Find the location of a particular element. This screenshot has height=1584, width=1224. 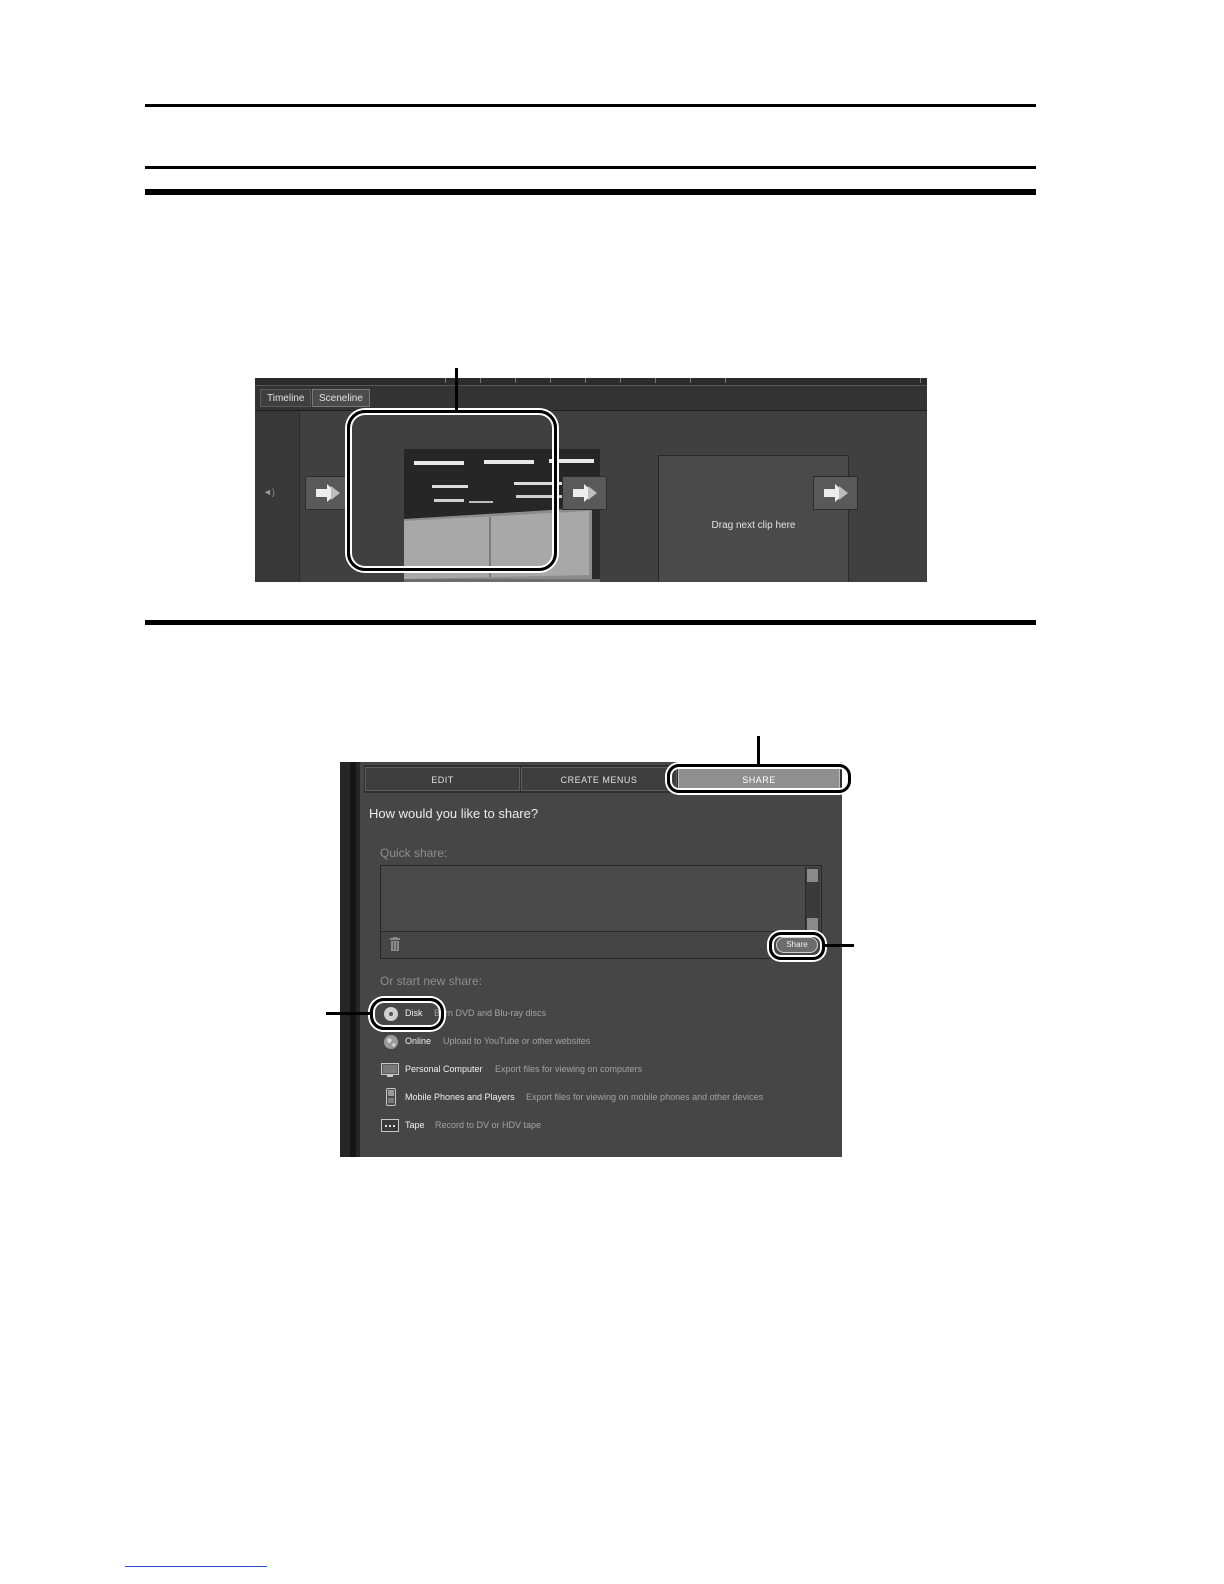

scroll-up-button is located at coordinates (812, 875).